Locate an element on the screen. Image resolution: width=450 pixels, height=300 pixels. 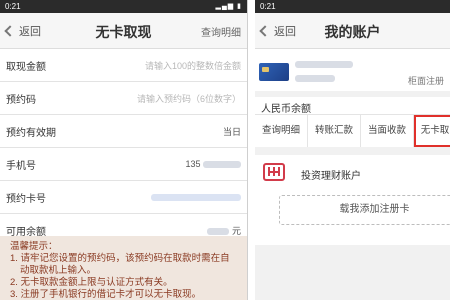
tips-line-3: 2. 无卡取款金额上限与认证方式有关。 is located at coordinates (91, 282).